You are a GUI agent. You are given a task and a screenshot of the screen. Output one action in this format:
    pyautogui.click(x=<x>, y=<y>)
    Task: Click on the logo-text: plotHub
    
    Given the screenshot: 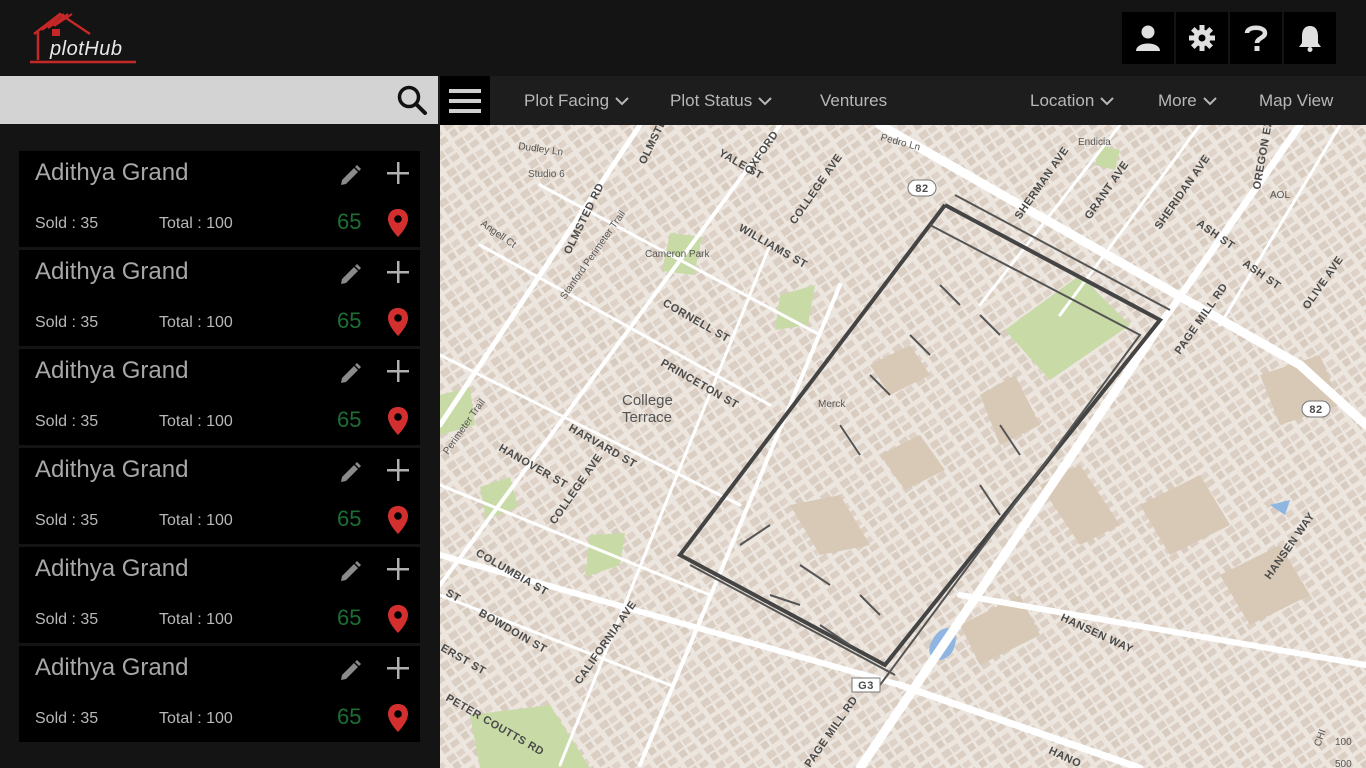 What is the action you would take?
    pyautogui.click(x=86, y=49)
    